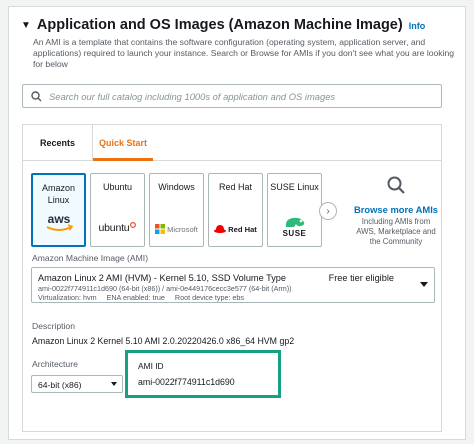 The height and width of the screenshot is (444, 474). Describe the element at coordinates (55, 364) in the screenshot. I see `architecture-label: Architecture` at that location.